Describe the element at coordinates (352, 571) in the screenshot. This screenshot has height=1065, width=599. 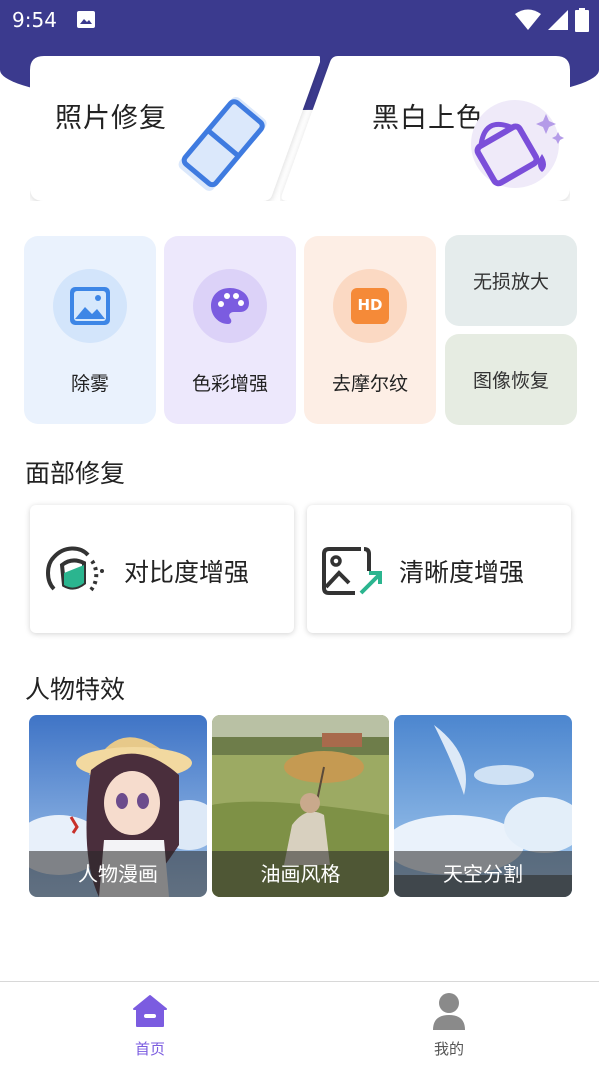
I see `image-sharpen-icon` at that location.